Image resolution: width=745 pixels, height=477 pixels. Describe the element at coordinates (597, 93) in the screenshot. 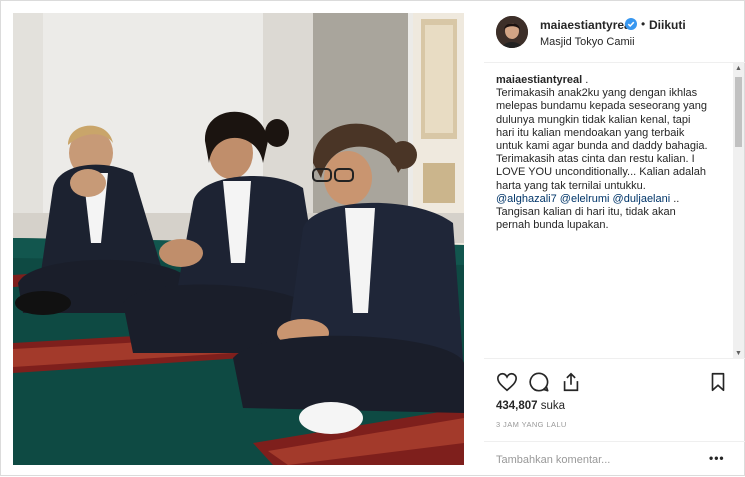

I see `caption-line-1: Terimakasih anak2ku yang dengan ikhlas` at that location.